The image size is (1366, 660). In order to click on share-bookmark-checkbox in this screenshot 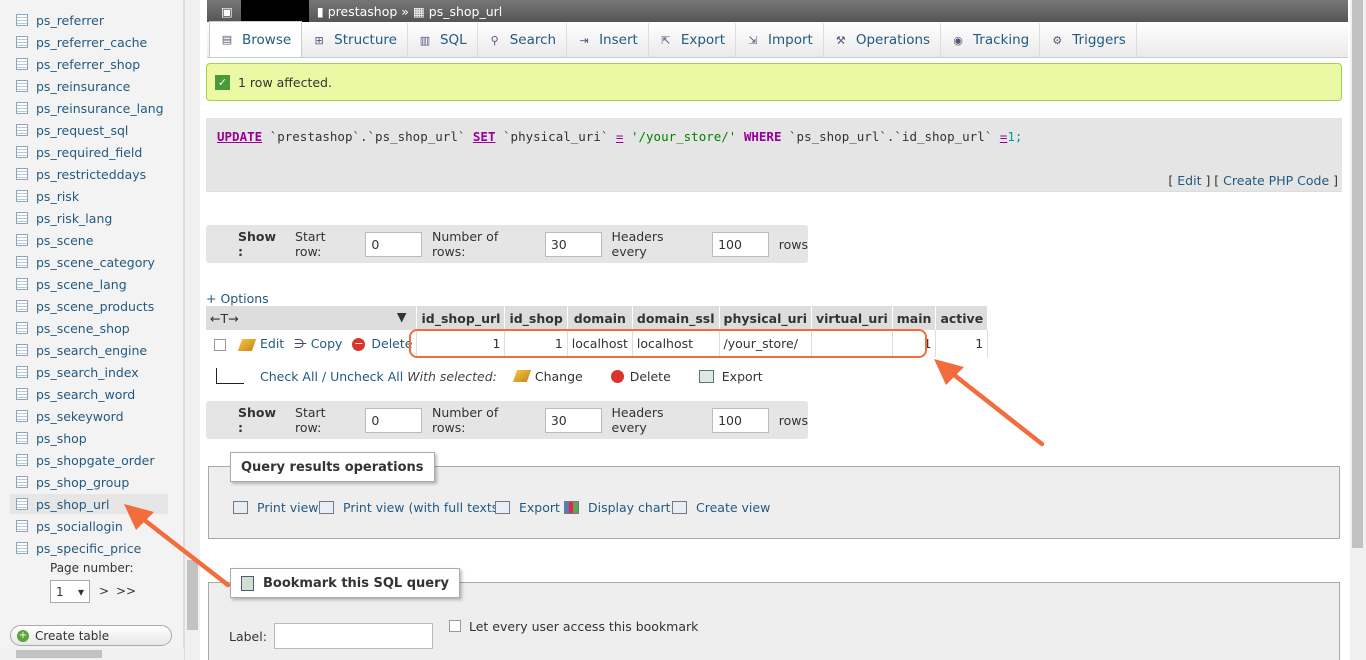, I will do `click(455, 626)`.